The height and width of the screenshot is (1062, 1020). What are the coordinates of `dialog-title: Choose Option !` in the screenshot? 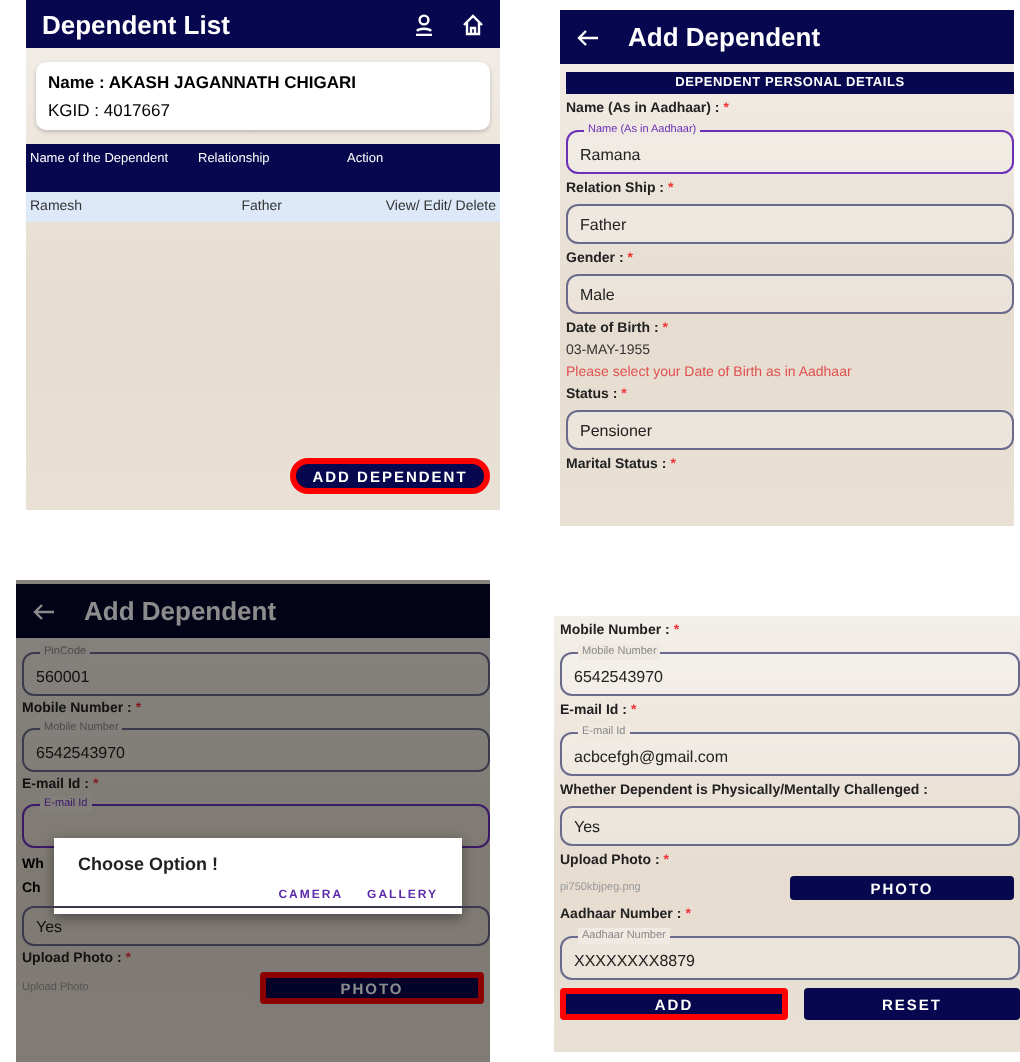 It's located at (149, 864).